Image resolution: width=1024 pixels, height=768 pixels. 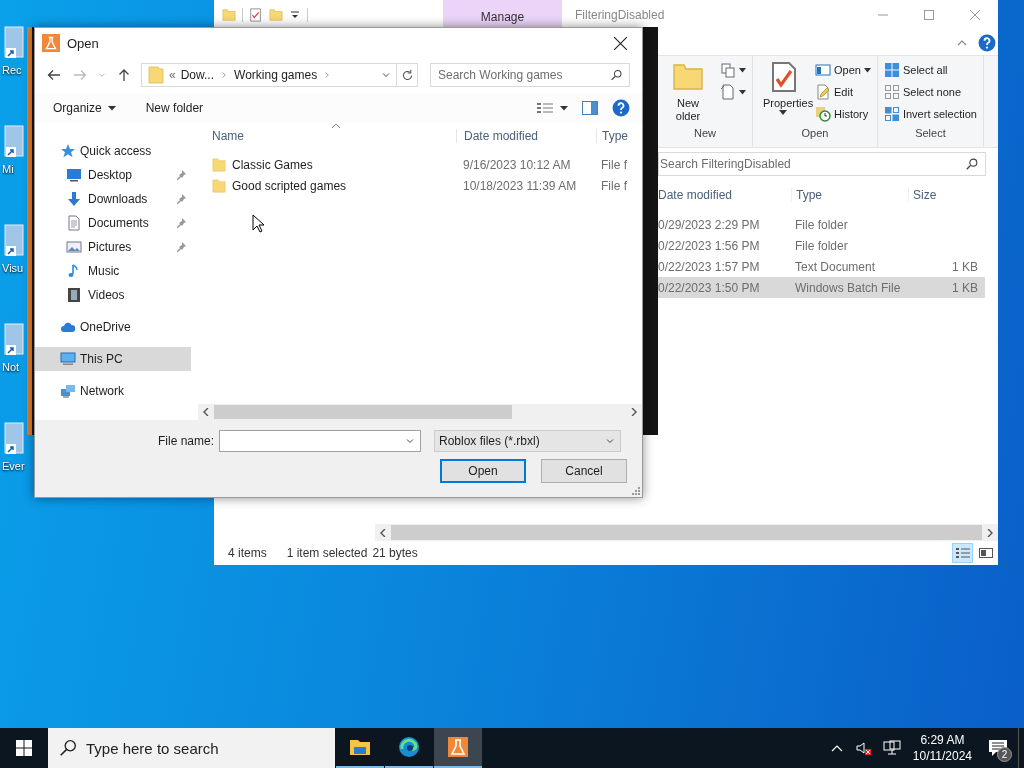 I want to click on file-name: Classic Games, so click(x=272, y=164).